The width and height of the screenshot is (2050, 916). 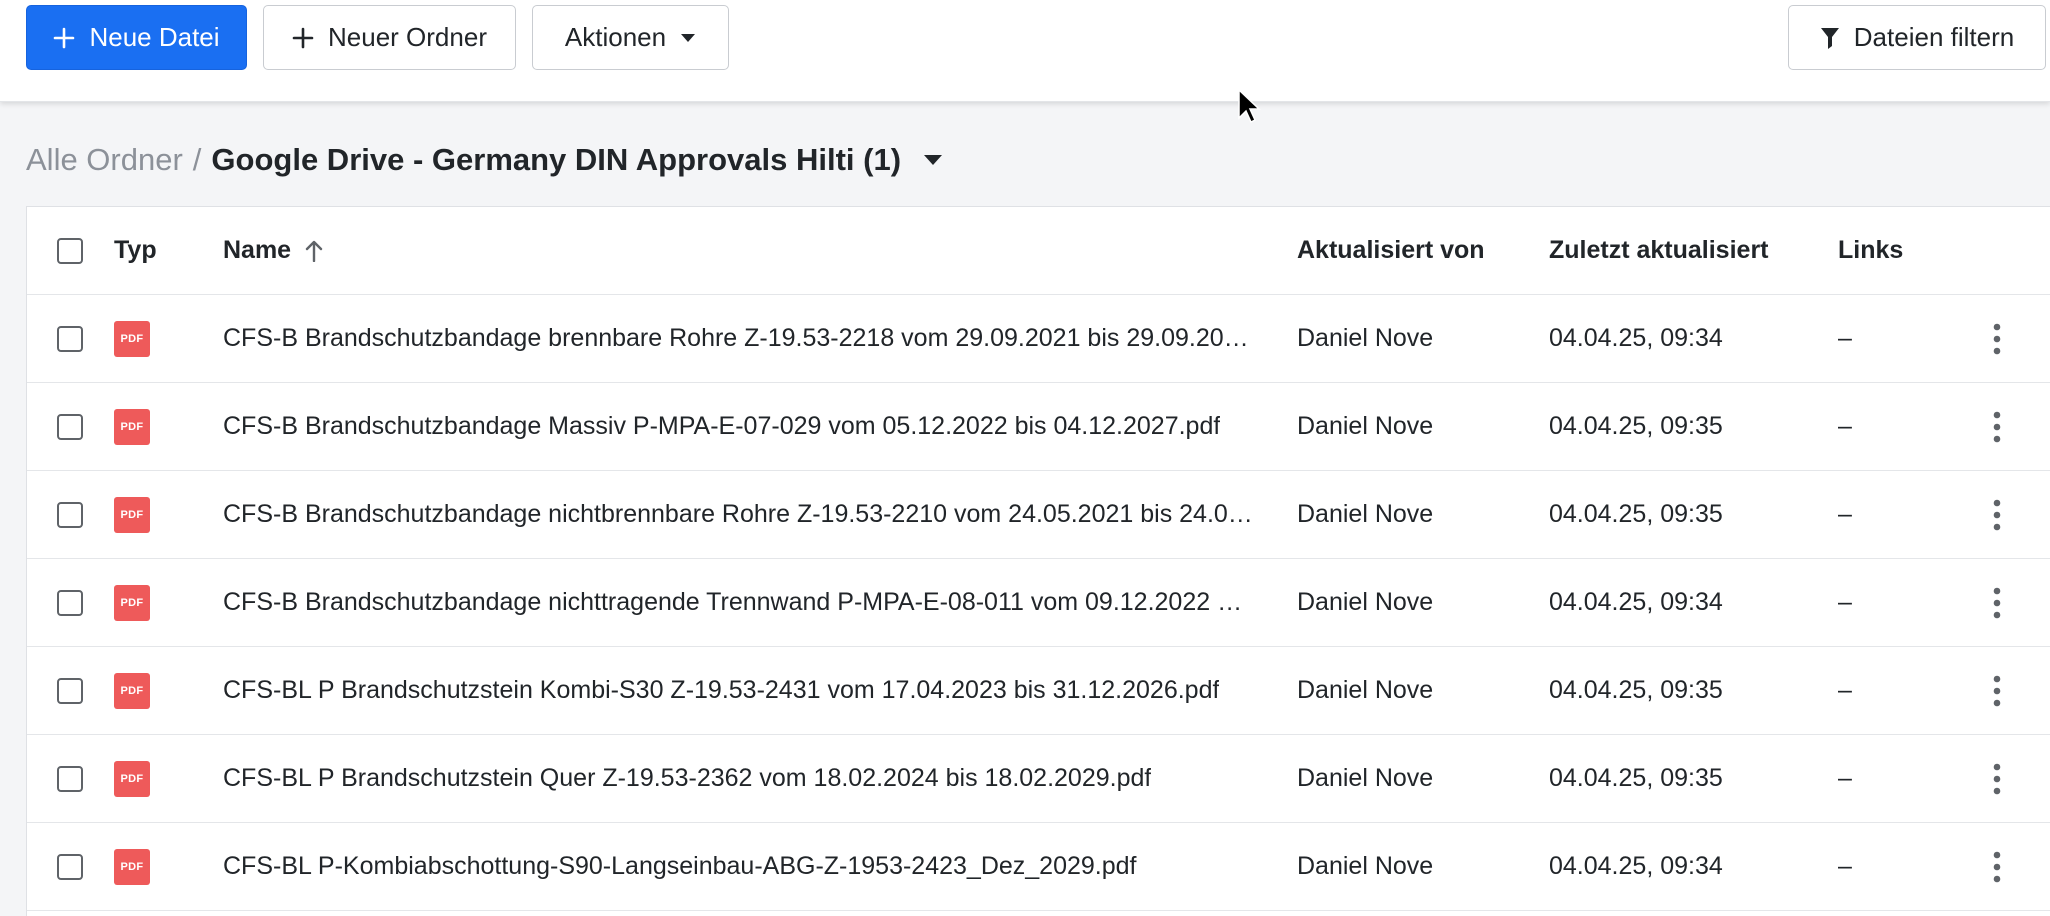 I want to click on new-file-label: Neue Datei, so click(x=154, y=37).